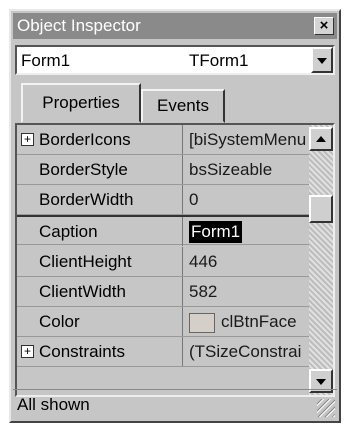 Image resolution: width=350 pixels, height=432 pixels. Describe the element at coordinates (321, 209) in the screenshot. I see `scroll-thumb` at that location.